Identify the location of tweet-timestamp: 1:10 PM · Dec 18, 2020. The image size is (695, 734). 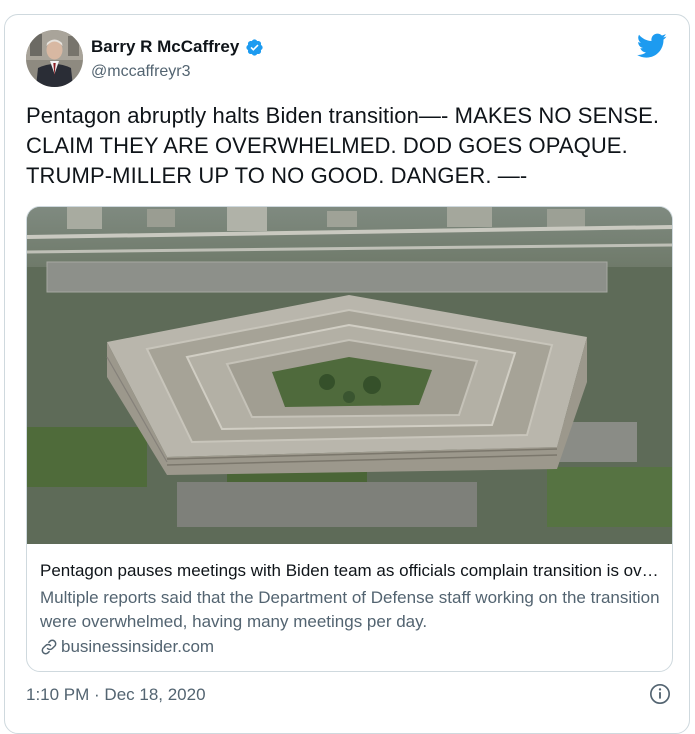
(116, 695).